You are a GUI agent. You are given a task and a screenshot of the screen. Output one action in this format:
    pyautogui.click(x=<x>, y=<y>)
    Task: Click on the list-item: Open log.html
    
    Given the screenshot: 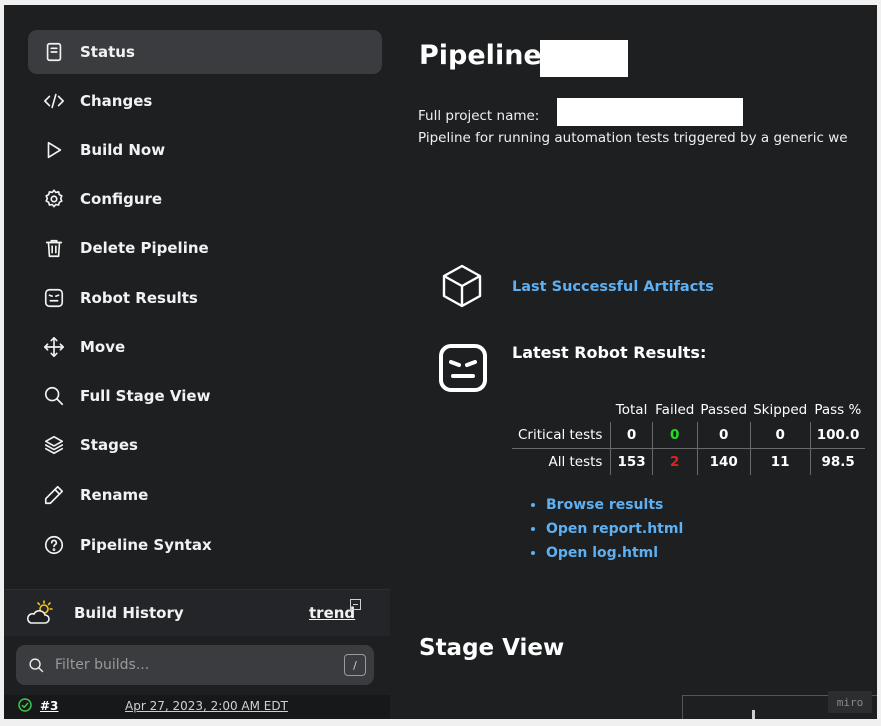 What is the action you would take?
    pyautogui.click(x=614, y=553)
    